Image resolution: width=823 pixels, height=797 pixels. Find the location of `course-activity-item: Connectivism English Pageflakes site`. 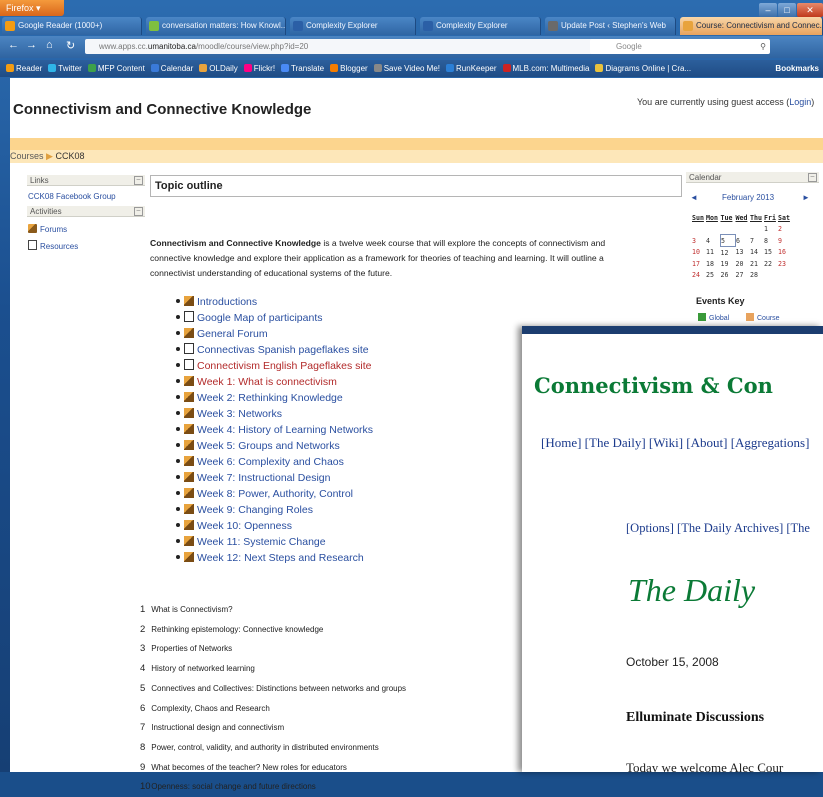

course-activity-item: Connectivism English Pageflakes site is located at coordinates (274, 366).